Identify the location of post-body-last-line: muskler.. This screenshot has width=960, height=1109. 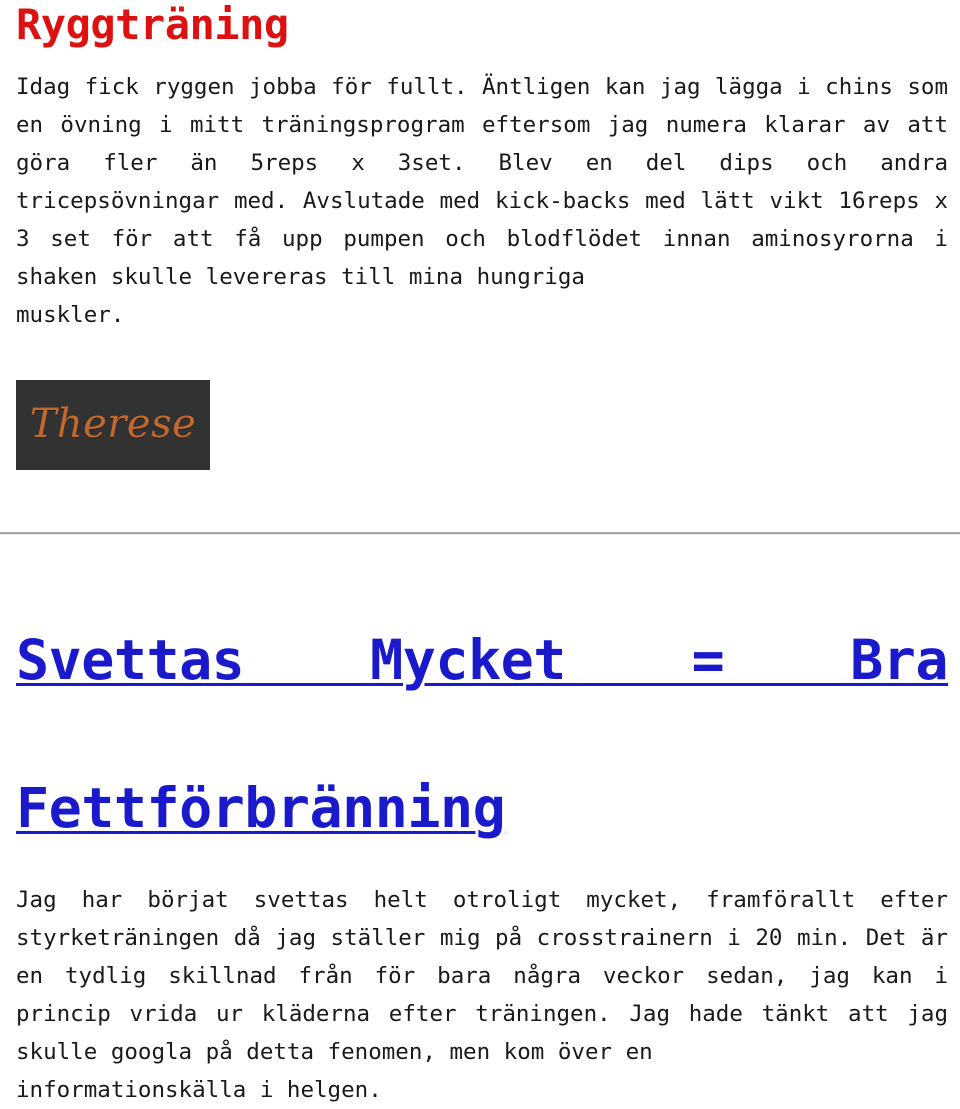
(70, 315).